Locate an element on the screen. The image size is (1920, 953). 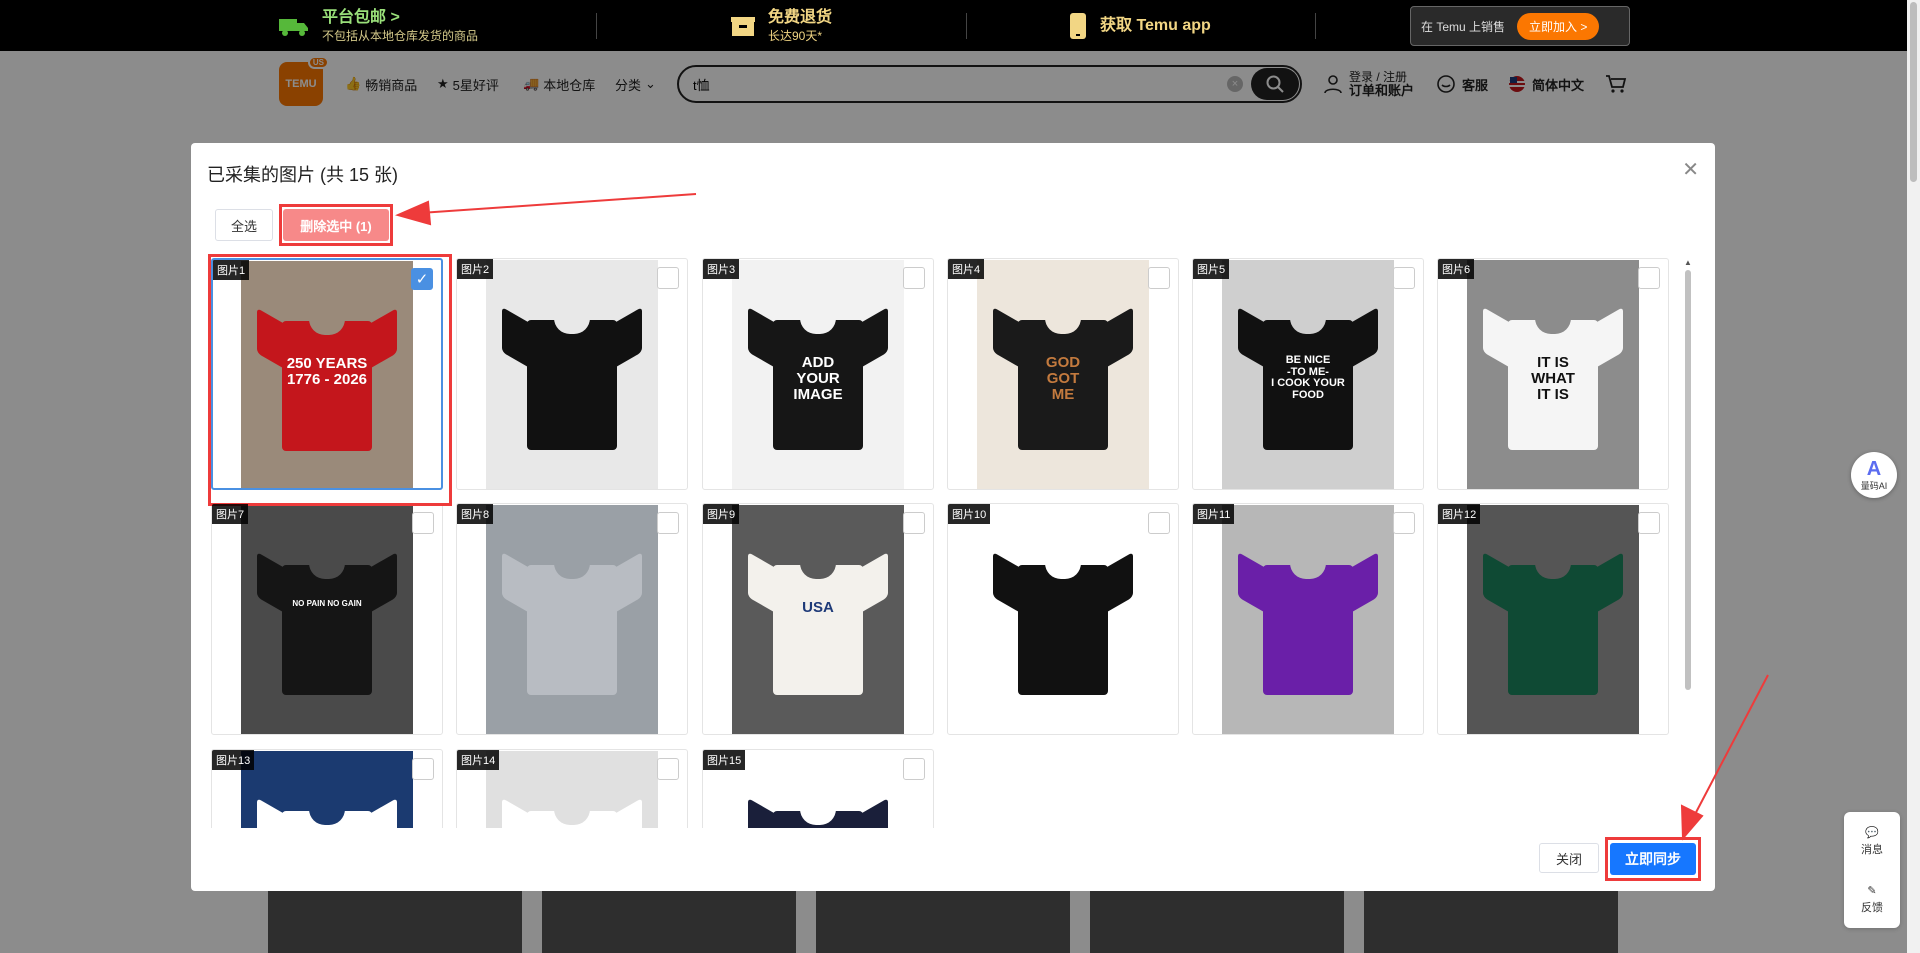
image-card: 图片10 is located at coordinates (1063, 619).